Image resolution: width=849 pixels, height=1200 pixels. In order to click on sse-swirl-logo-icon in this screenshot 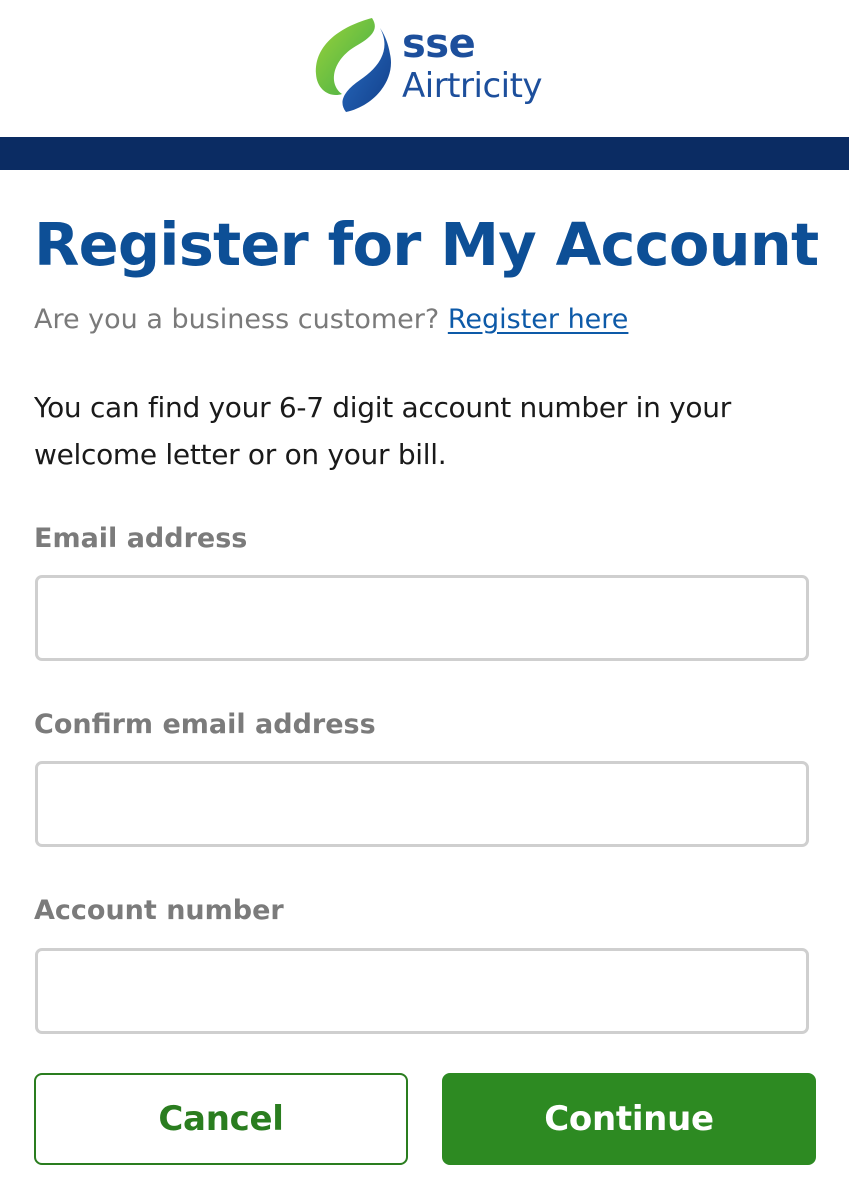, I will do `click(353, 65)`.